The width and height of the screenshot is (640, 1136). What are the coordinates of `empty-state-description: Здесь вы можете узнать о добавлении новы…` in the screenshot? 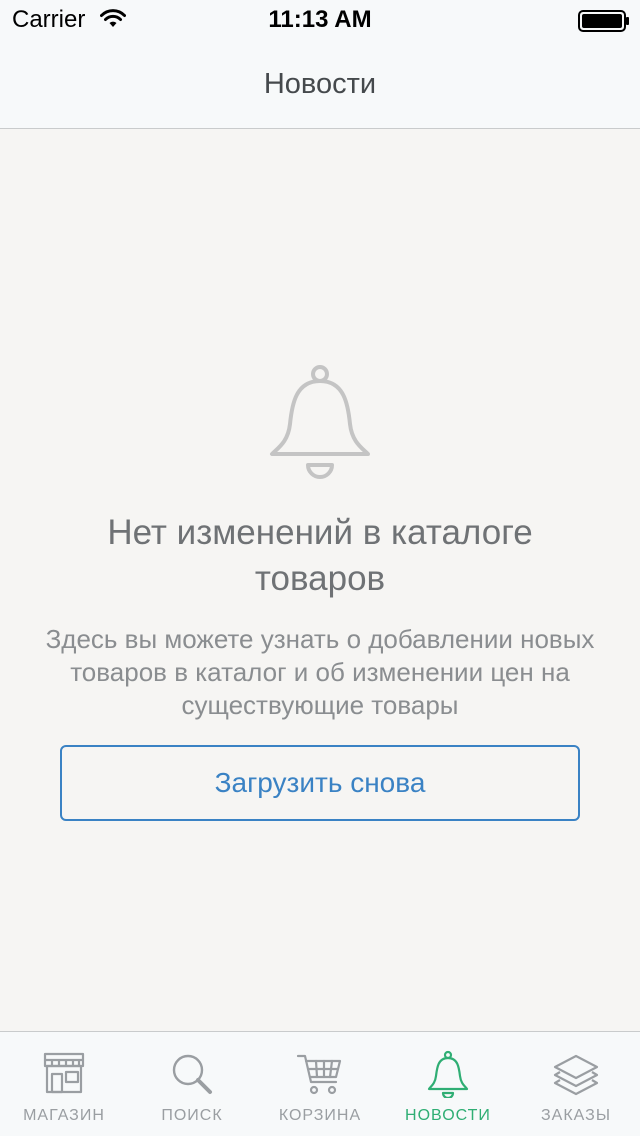 It's located at (320, 672).